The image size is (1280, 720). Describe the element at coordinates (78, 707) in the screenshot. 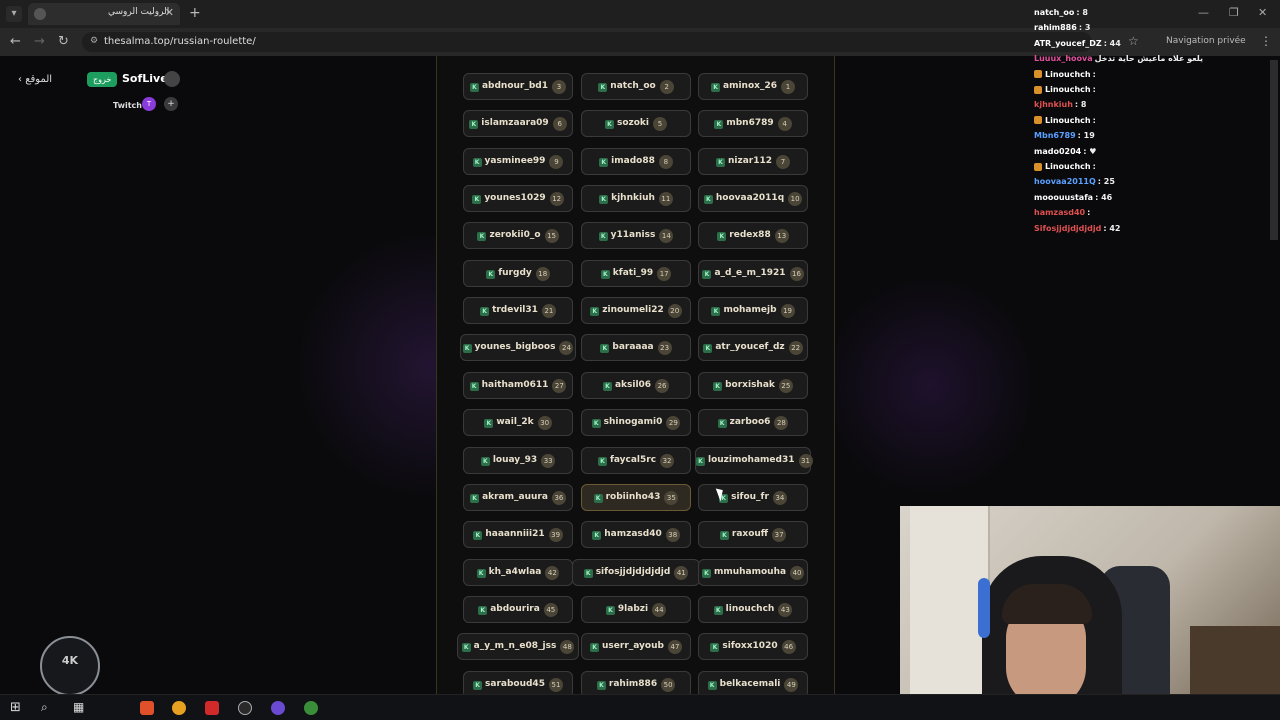

I see `task-view-icon: ▦` at that location.